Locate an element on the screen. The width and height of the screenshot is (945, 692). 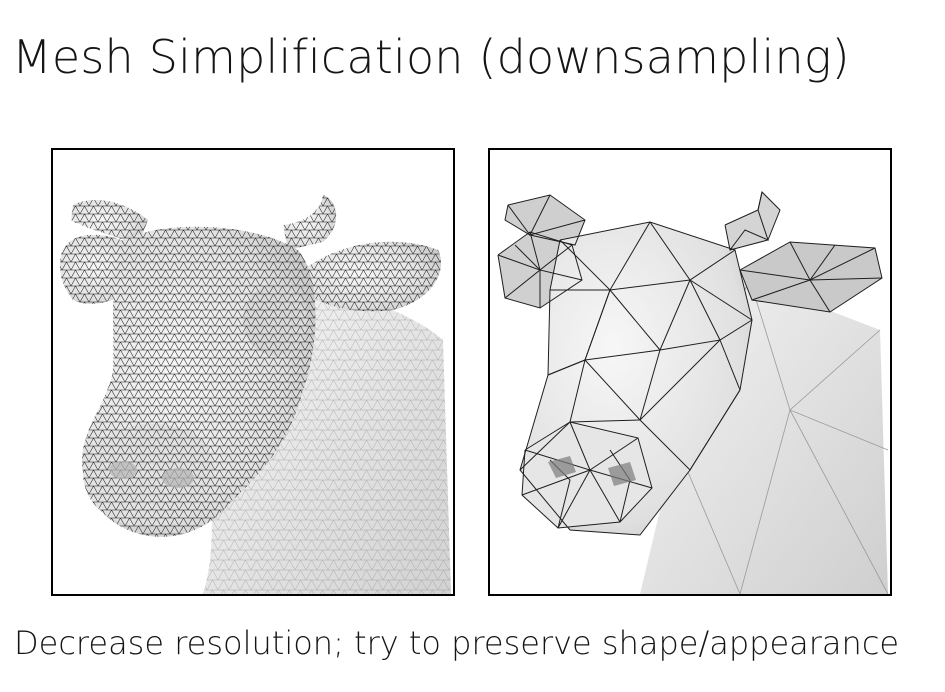
slide-title: Mesh Simplification (downsampling) is located at coordinates (431, 57).